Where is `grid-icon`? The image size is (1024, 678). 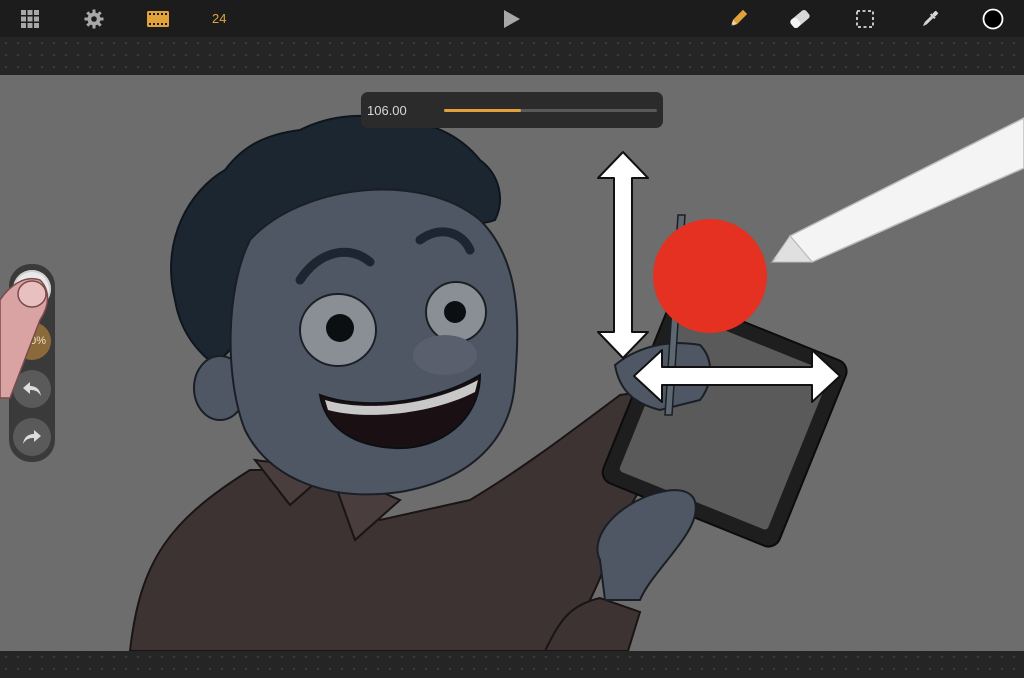
grid-icon is located at coordinates (30, 19).